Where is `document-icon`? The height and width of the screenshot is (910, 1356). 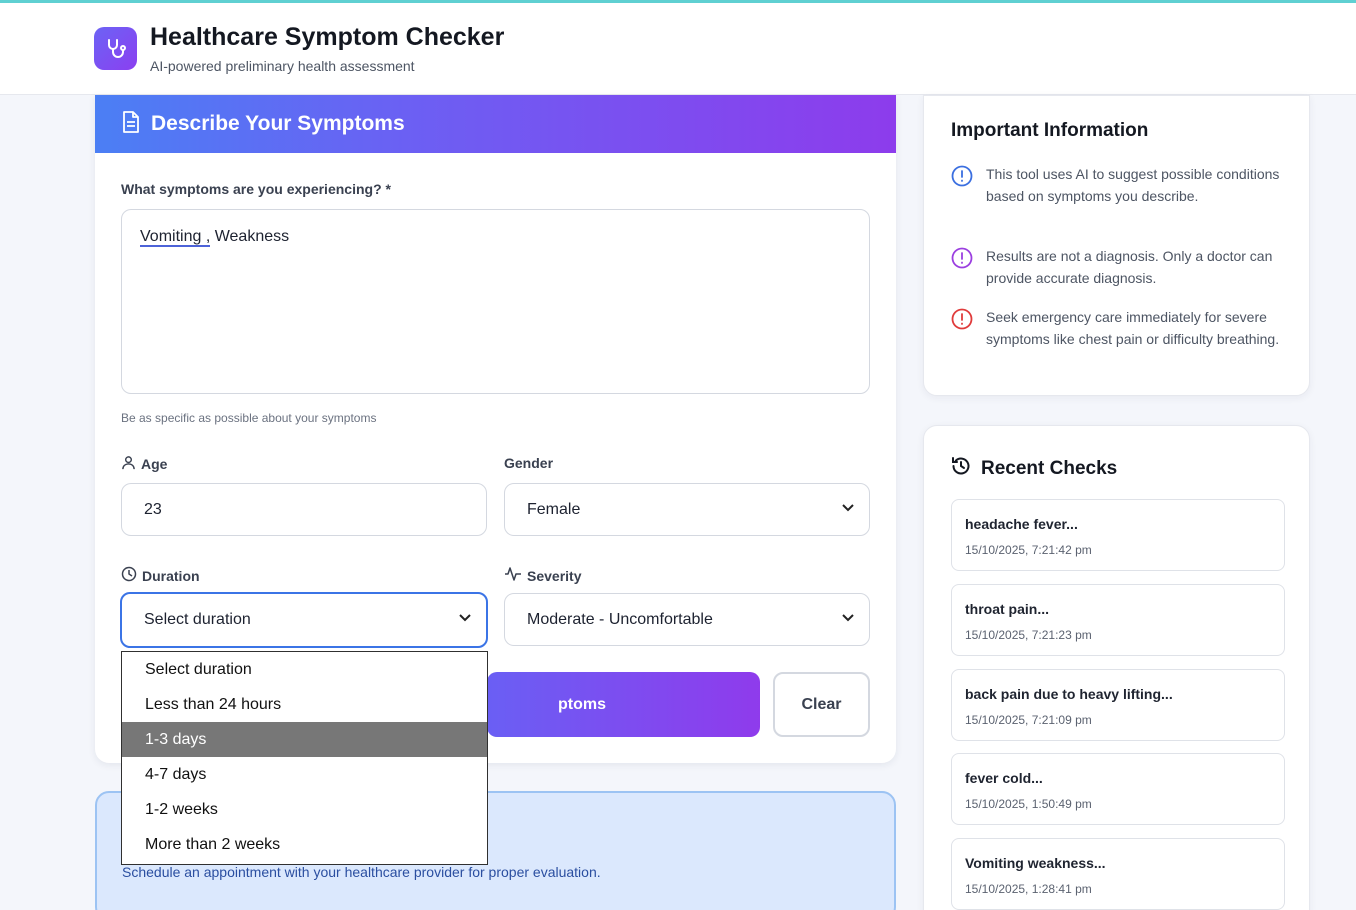
document-icon is located at coordinates (131, 124).